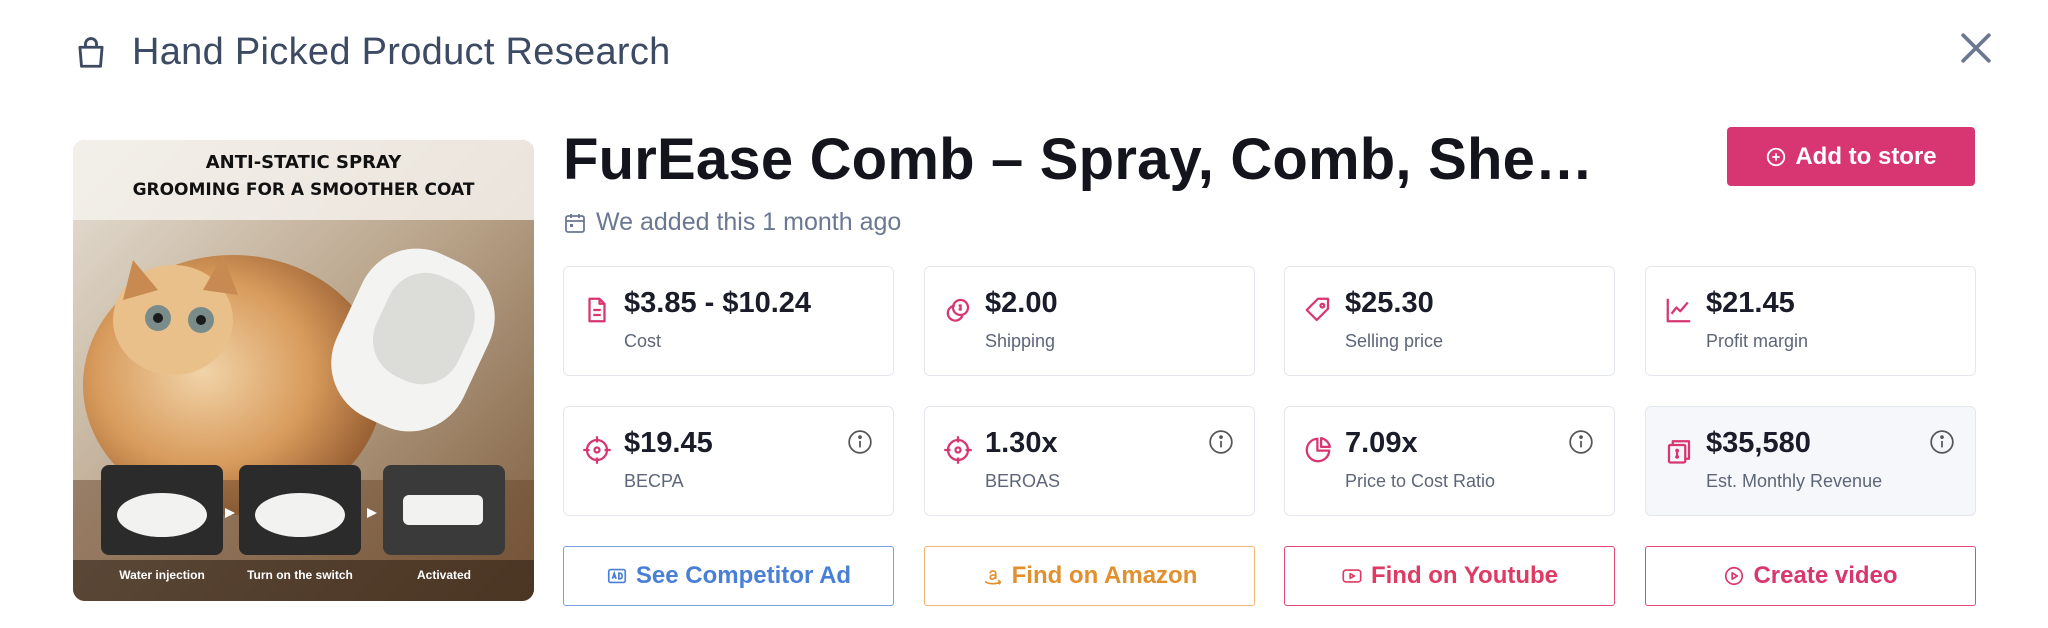 This screenshot has width=2048, height=628. Describe the element at coordinates (1679, 452) in the screenshot. I see `money-icon` at that location.